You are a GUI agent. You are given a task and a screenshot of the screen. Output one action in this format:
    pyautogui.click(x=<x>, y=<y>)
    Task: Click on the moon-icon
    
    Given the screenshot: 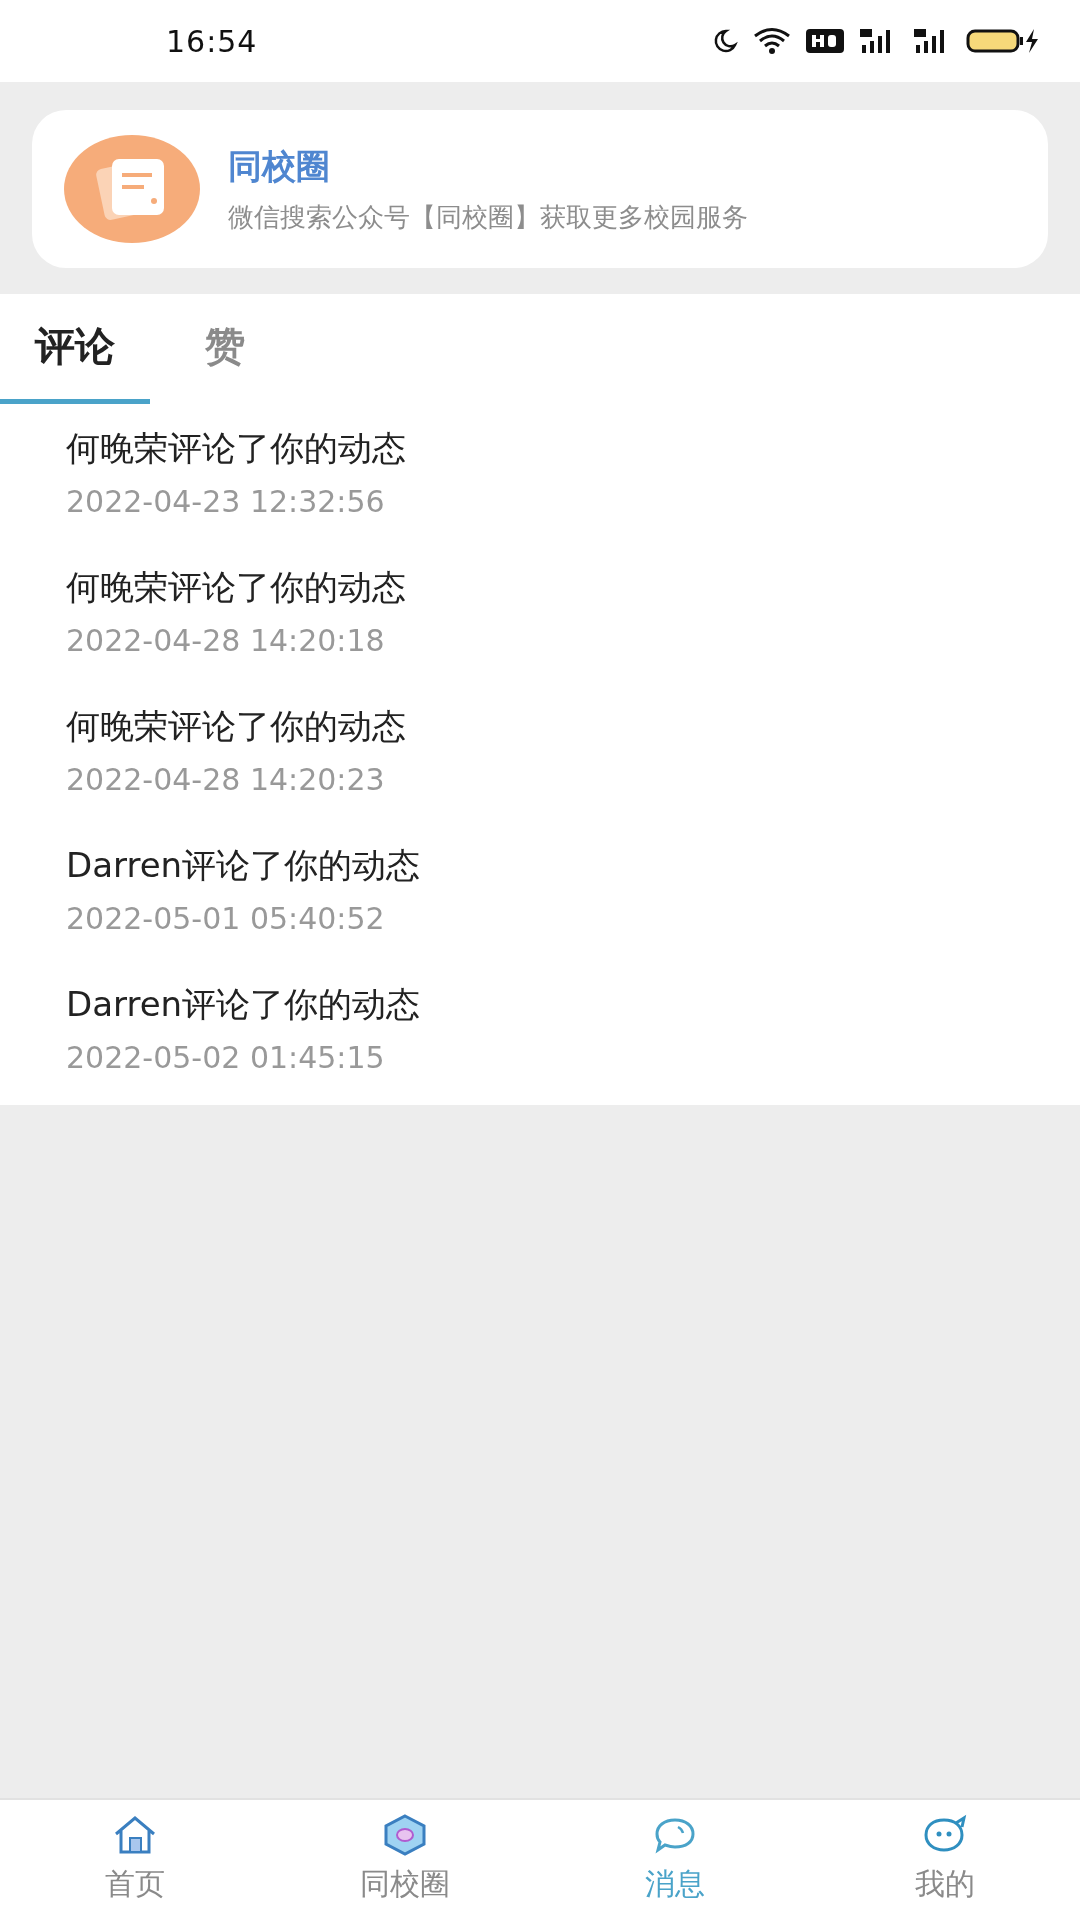 What is the action you would take?
    pyautogui.click(x=725, y=41)
    